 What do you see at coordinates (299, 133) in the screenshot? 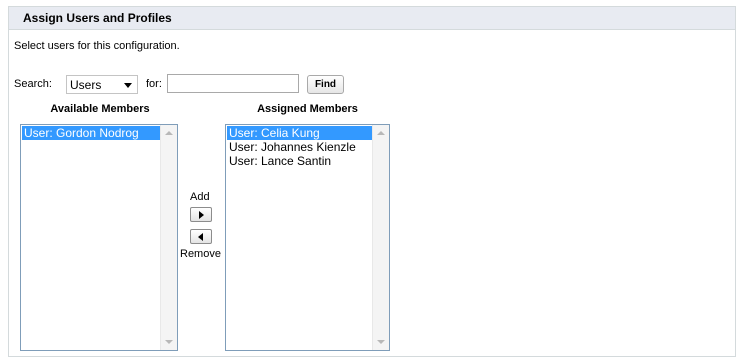
I see `list-item: User: Celia Kung` at bounding box center [299, 133].